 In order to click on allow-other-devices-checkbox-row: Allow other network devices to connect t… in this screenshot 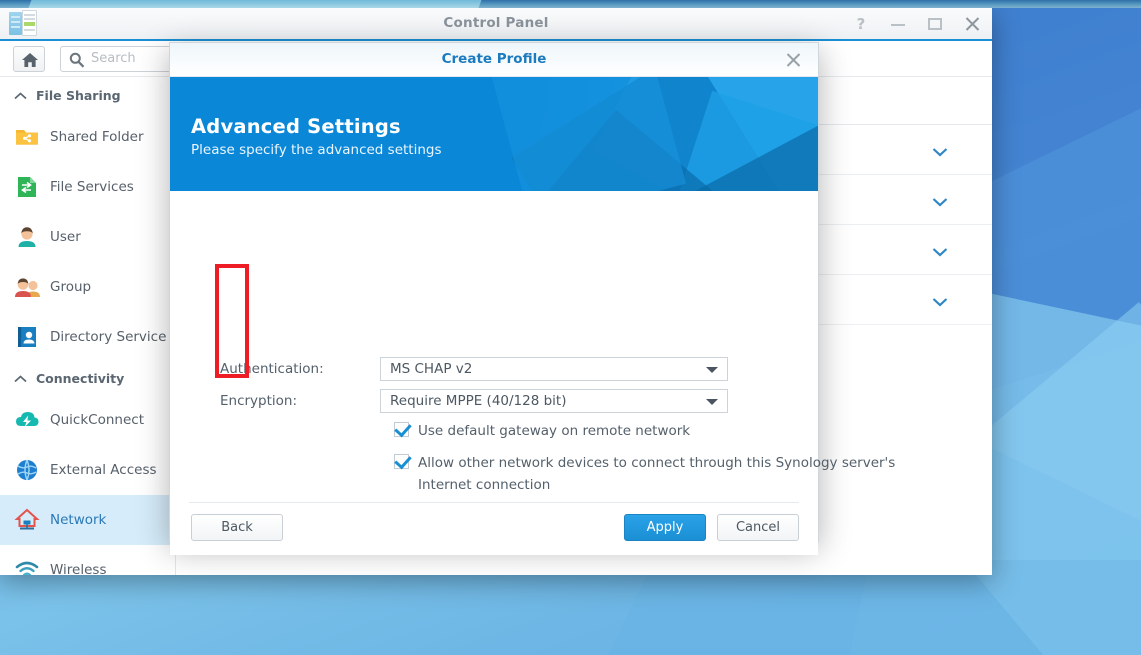, I will do `click(664, 474)`.